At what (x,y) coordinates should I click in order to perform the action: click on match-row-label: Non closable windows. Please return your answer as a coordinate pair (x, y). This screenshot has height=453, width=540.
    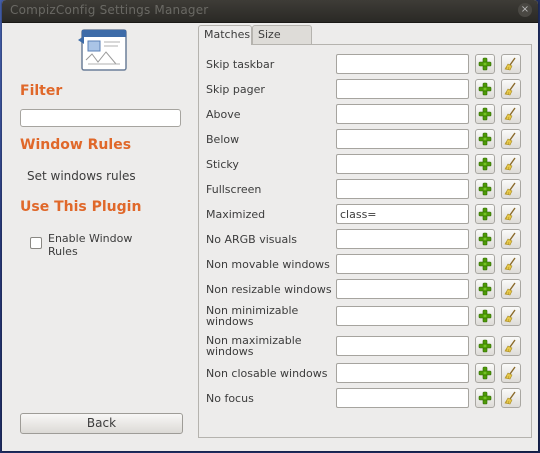
    Looking at the image, I should click on (267, 373).